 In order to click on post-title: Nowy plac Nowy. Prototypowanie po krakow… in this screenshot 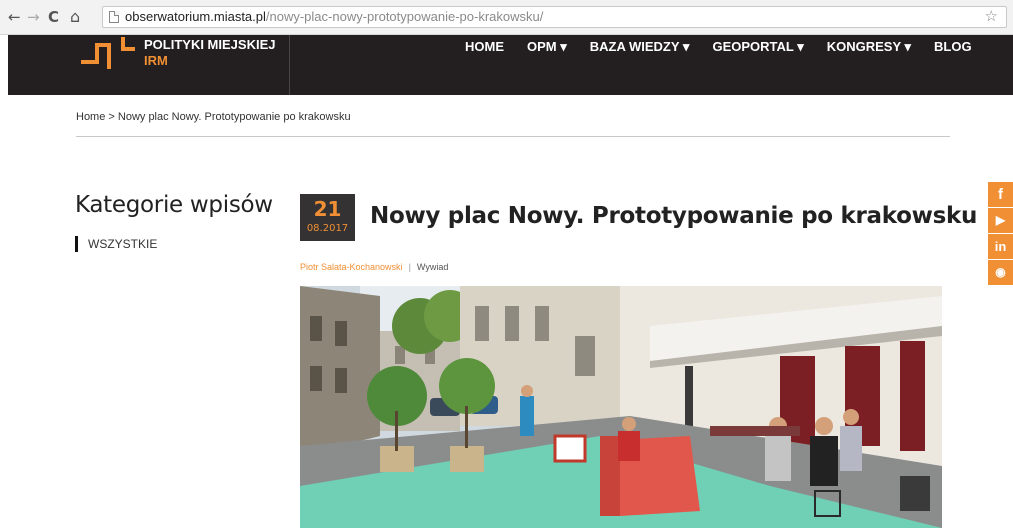, I will do `click(674, 216)`.